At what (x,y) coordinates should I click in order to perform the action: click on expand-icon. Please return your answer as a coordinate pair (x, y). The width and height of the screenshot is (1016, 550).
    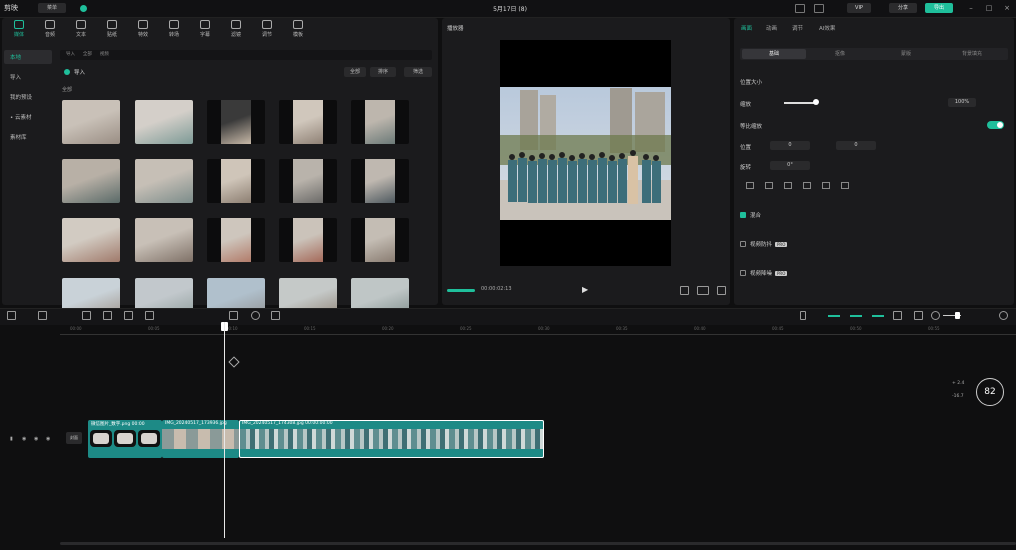
    Looking at the image, I should click on (721, 290).